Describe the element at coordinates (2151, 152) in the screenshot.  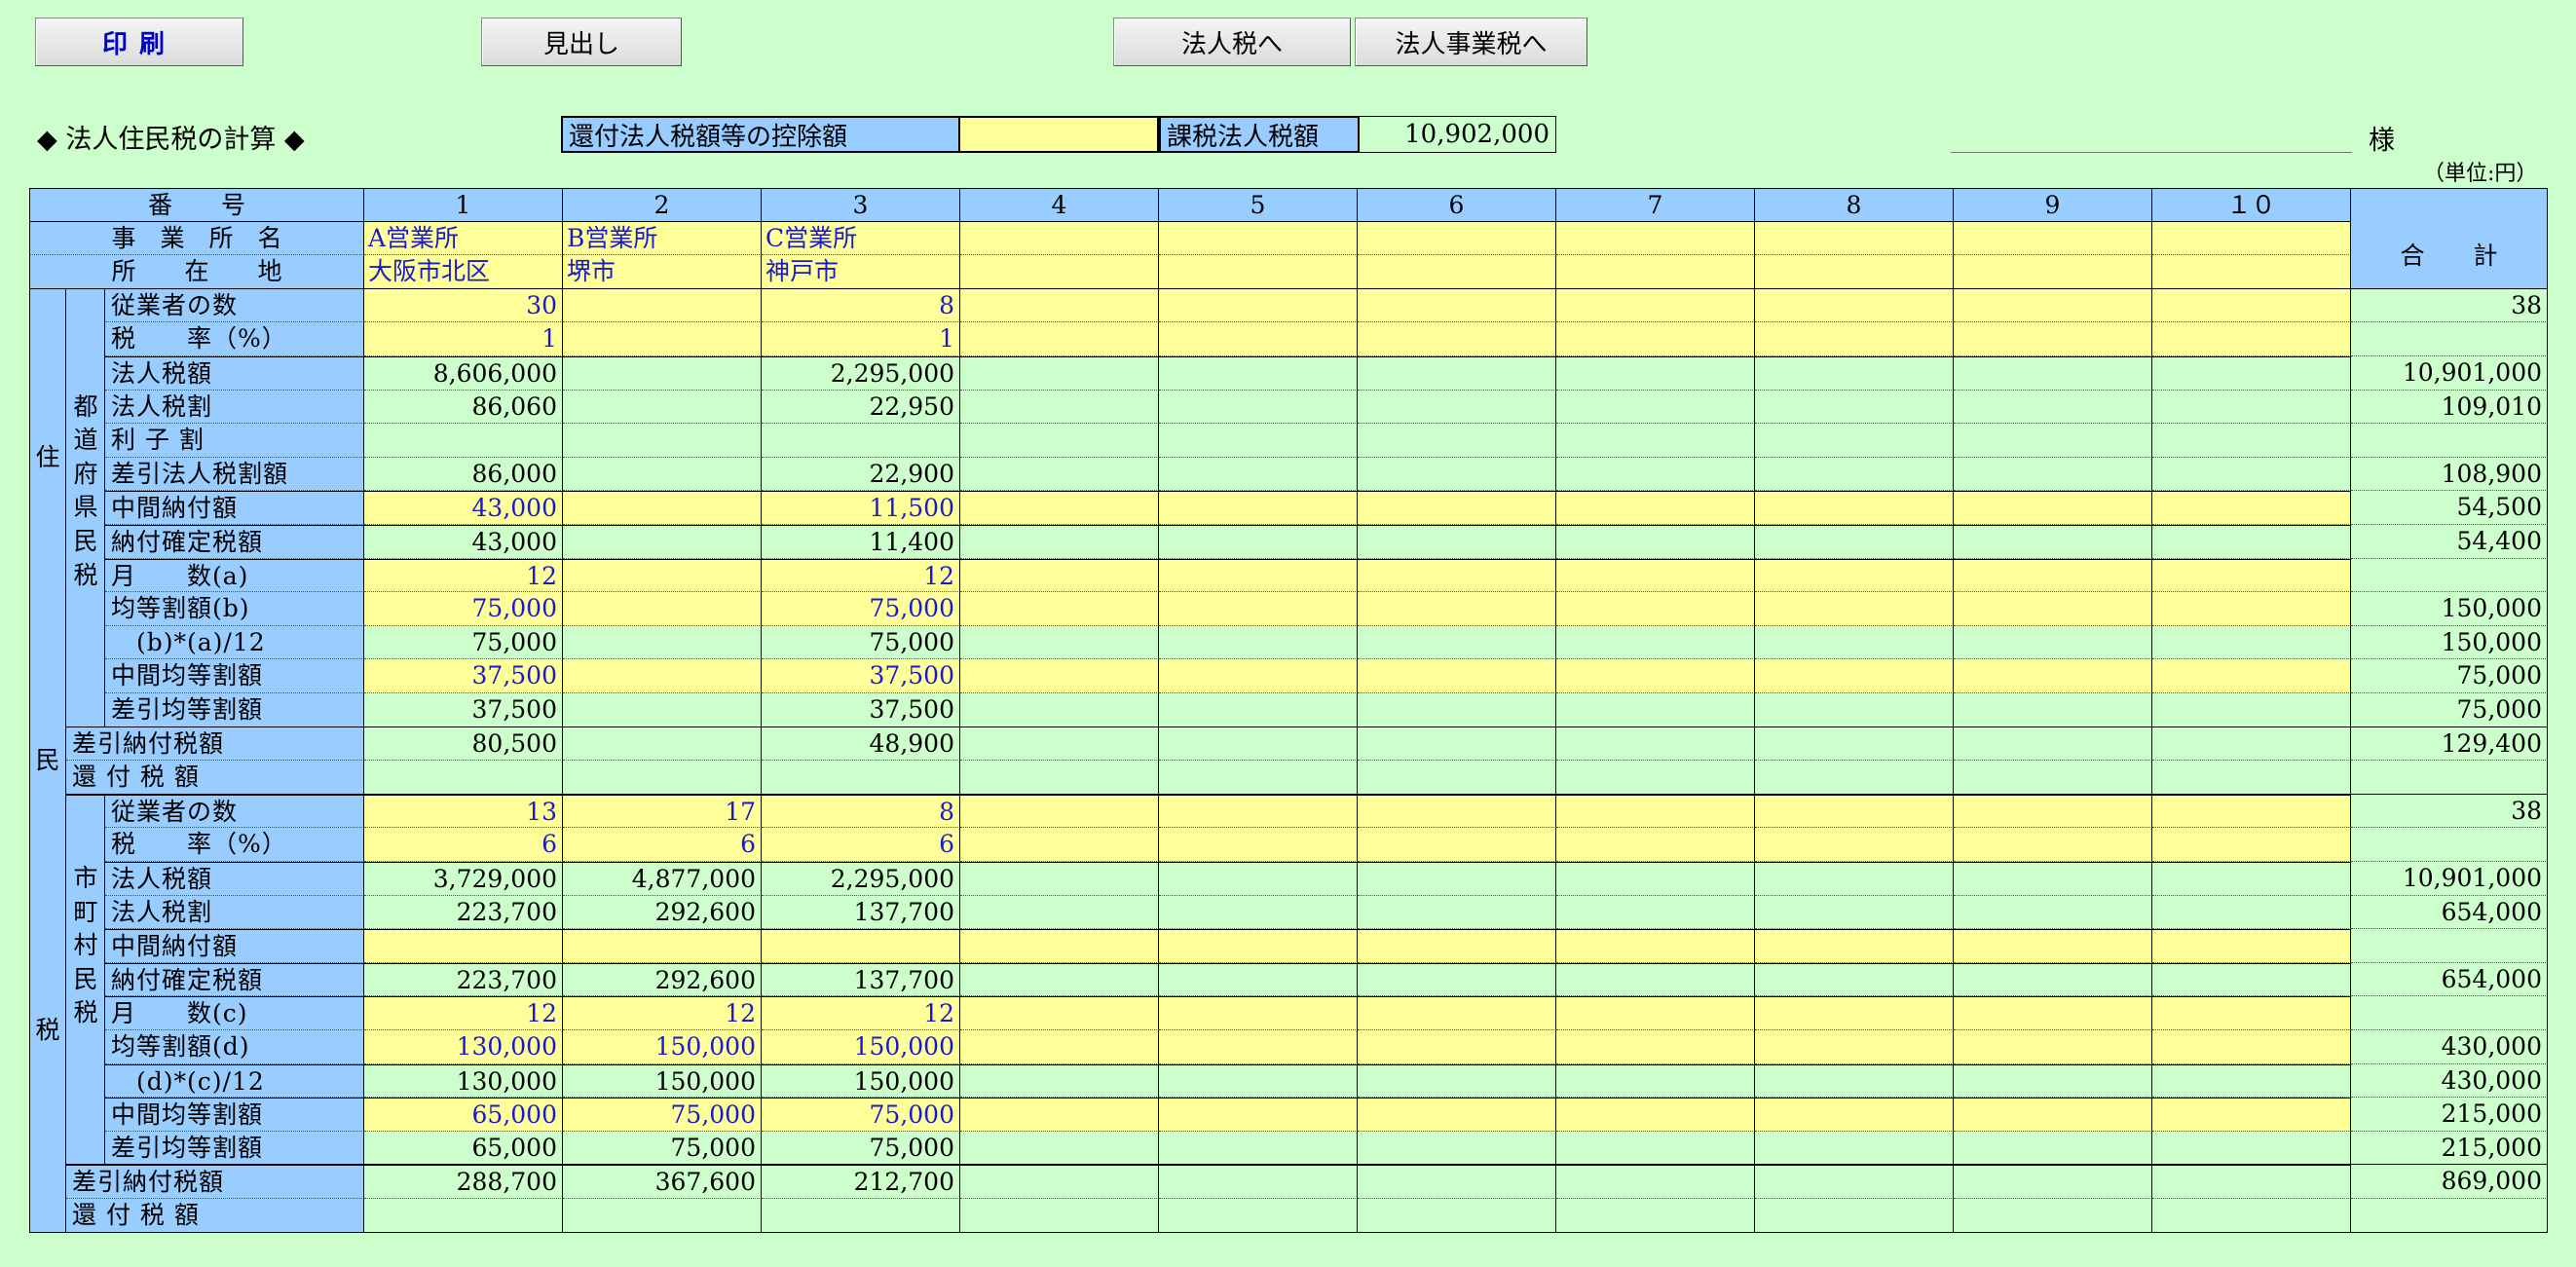
I see `customer-name-line` at that location.